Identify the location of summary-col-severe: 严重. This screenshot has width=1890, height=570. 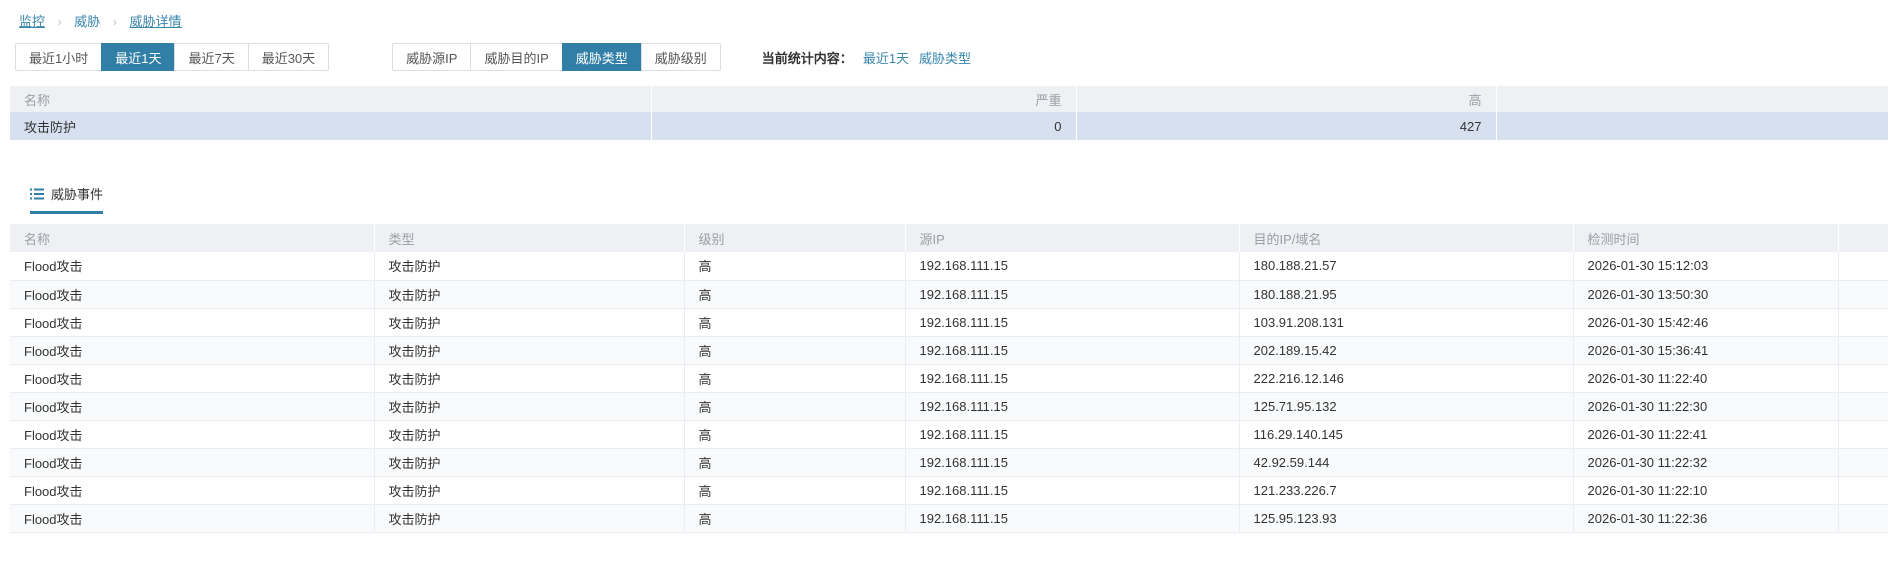
(864, 99).